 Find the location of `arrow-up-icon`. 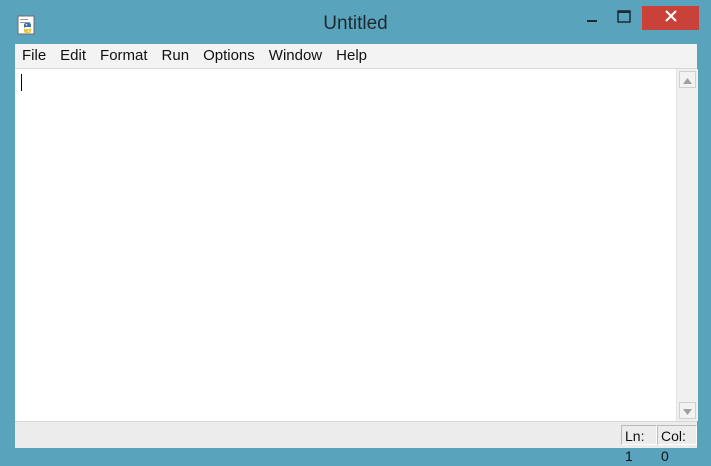

arrow-up-icon is located at coordinates (687, 80).